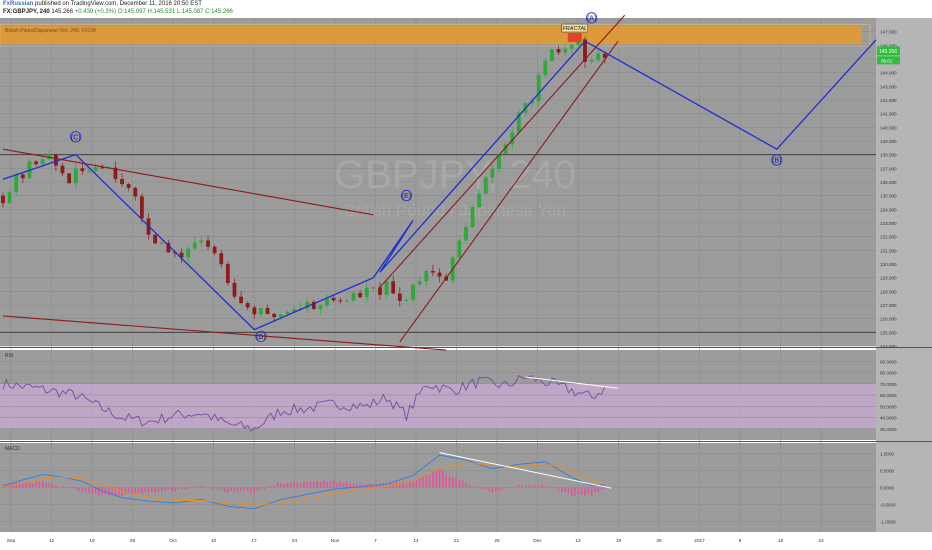 The height and width of the screenshot is (550, 932). Describe the element at coordinates (699, 541) in the screenshot. I see `time-tick-label: 2017` at that location.